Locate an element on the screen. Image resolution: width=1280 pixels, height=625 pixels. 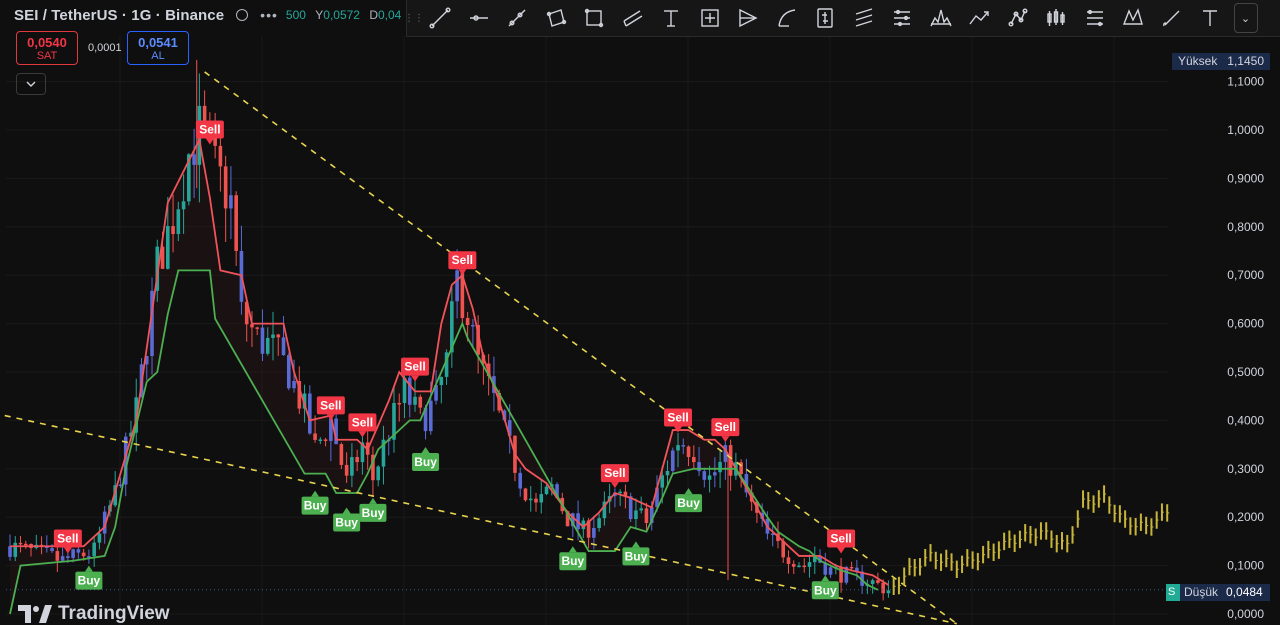
tool-horizontal-ray-button is located at coordinates (479, 18).